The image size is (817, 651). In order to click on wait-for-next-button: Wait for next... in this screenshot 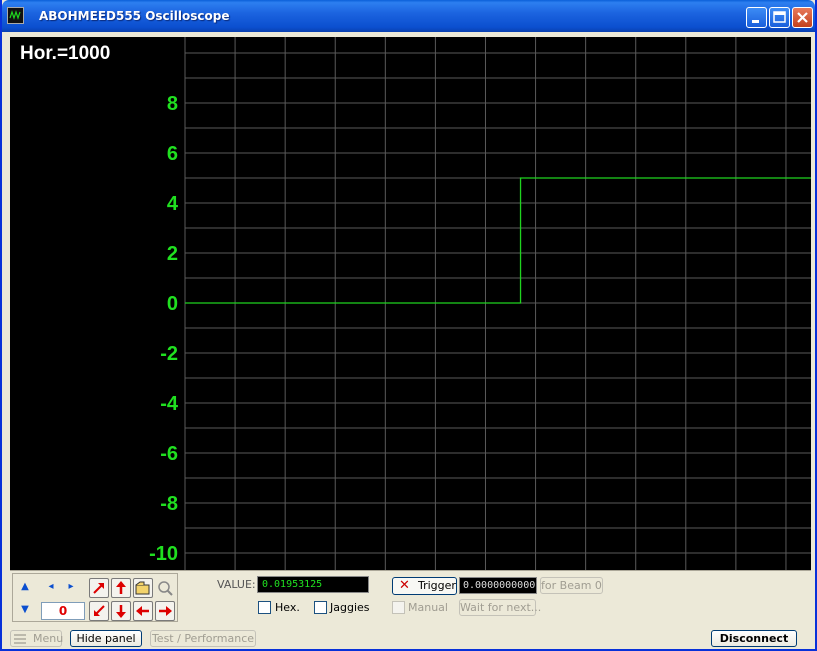, I will do `click(500, 607)`.